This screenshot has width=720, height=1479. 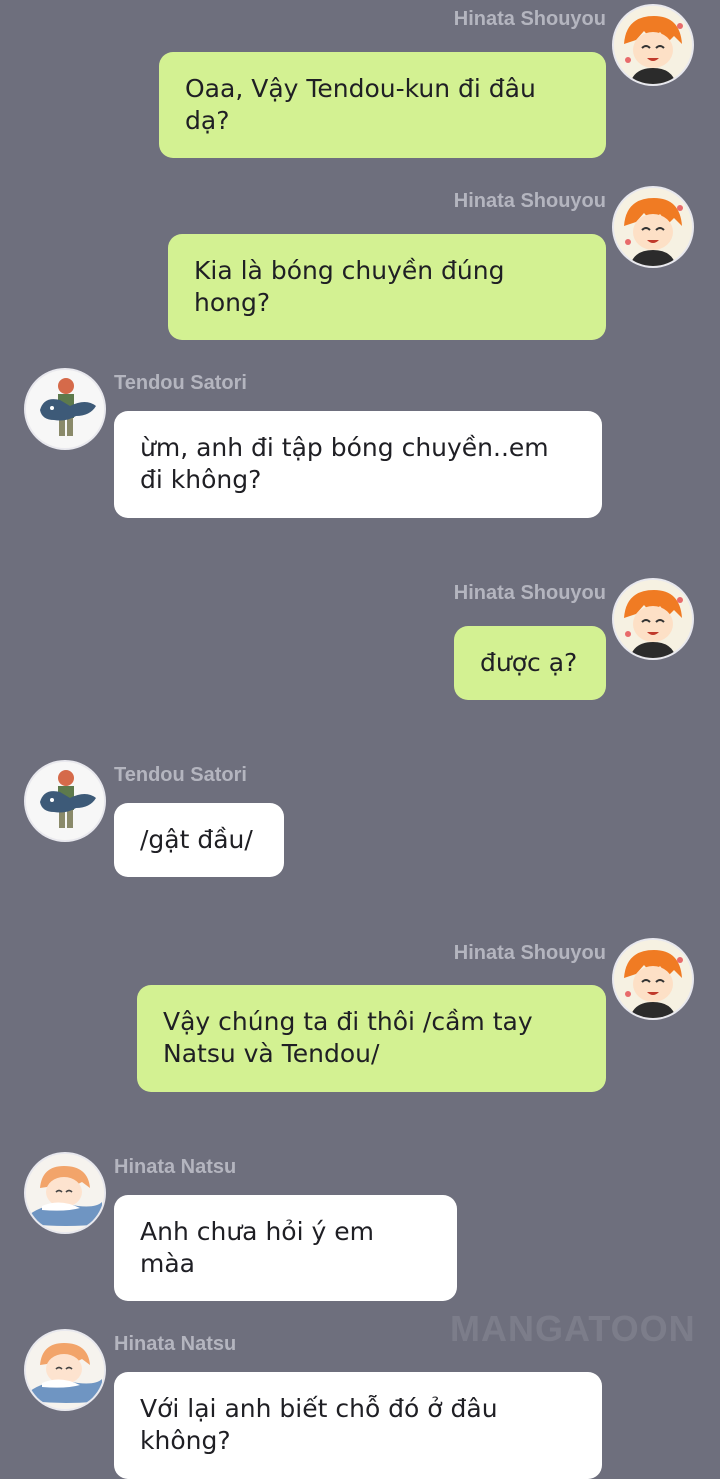 What do you see at coordinates (573, 1328) in the screenshot?
I see `watermark: MANGATOON` at bounding box center [573, 1328].